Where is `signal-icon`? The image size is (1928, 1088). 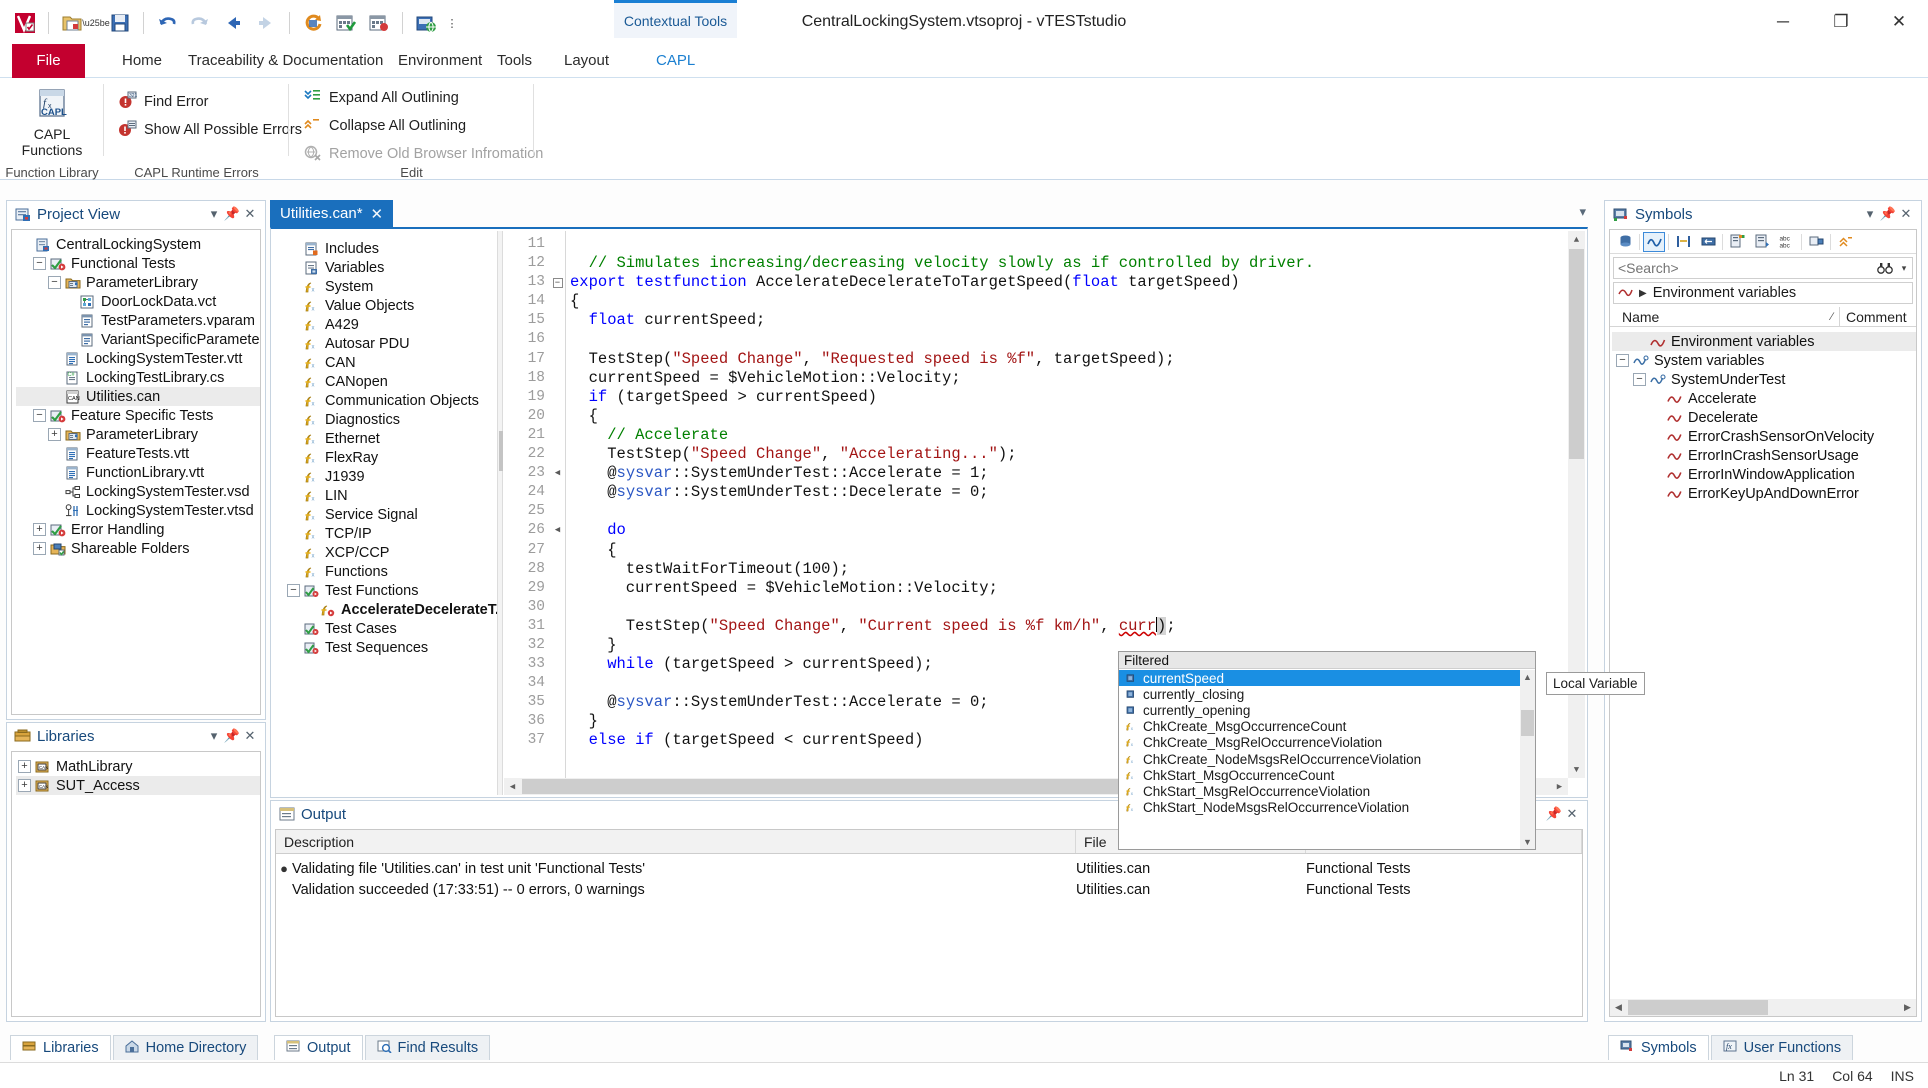
signal-icon is located at coordinates (1683, 242).